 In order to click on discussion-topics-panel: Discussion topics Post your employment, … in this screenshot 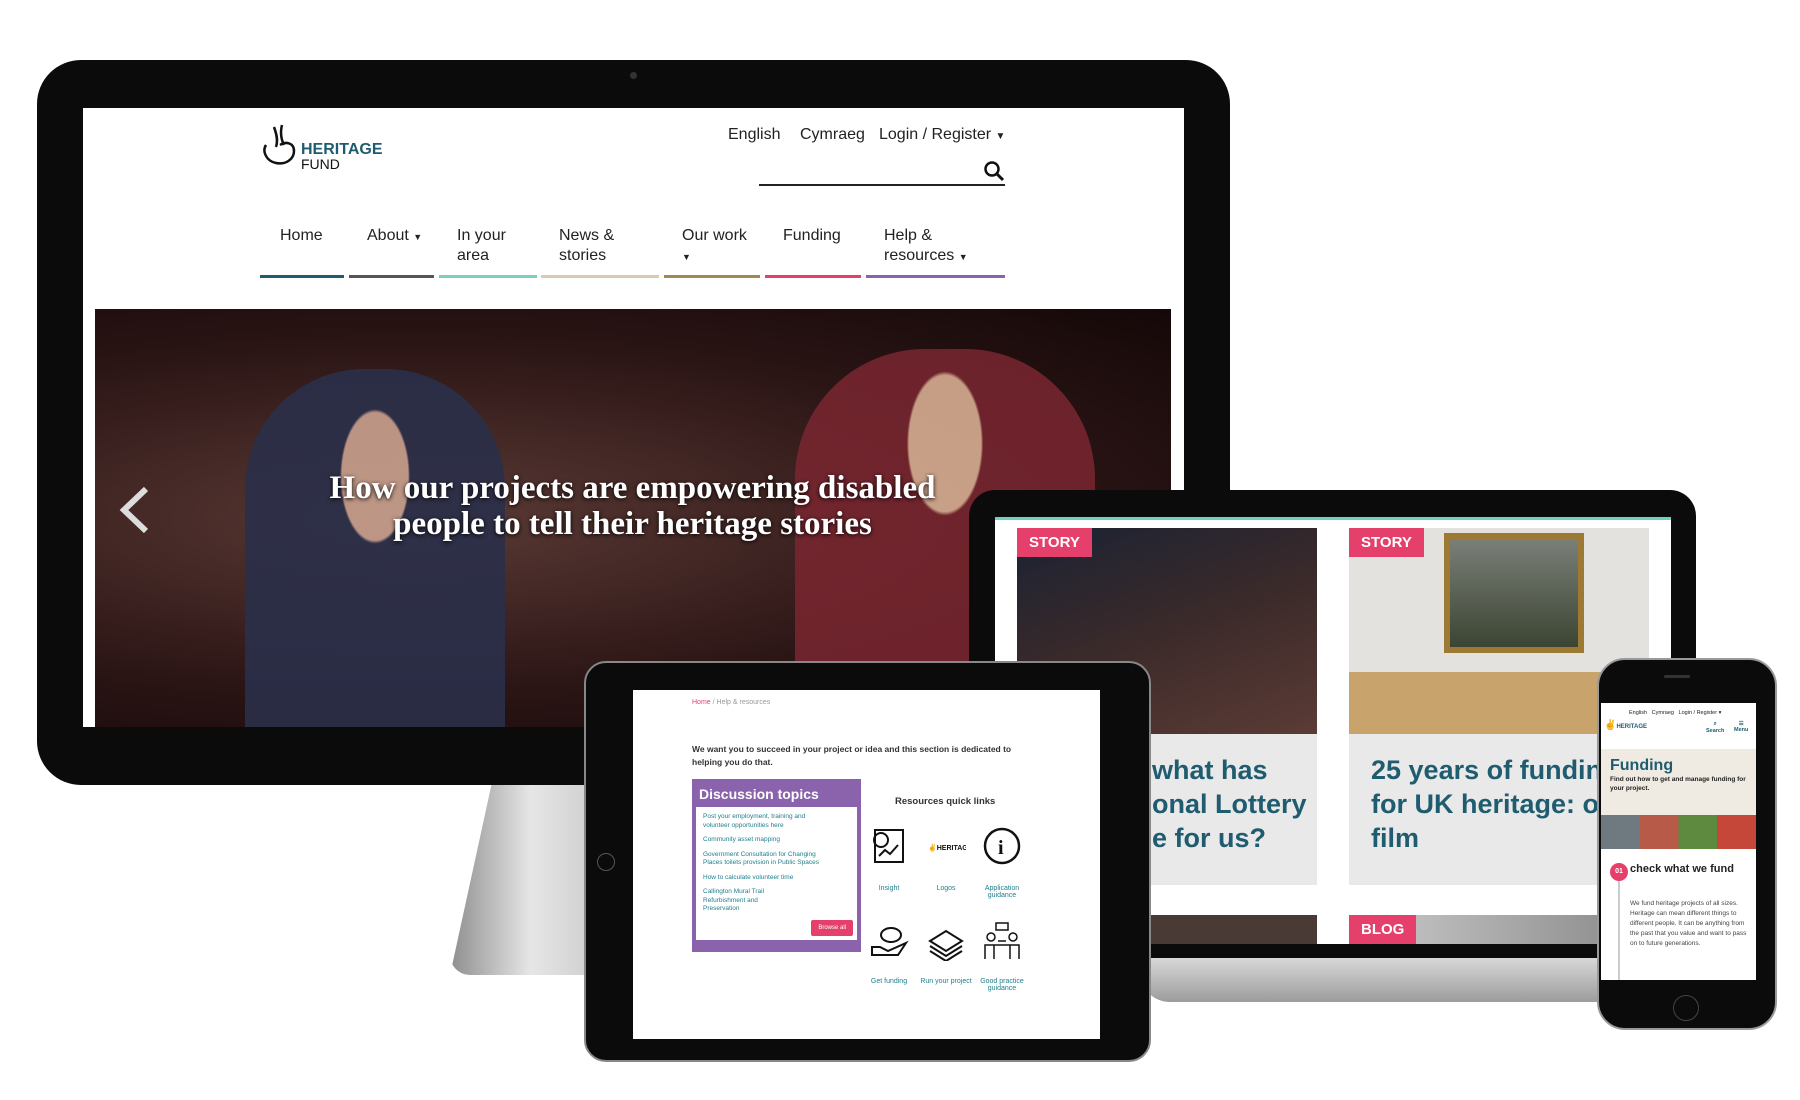, I will do `click(776, 865)`.